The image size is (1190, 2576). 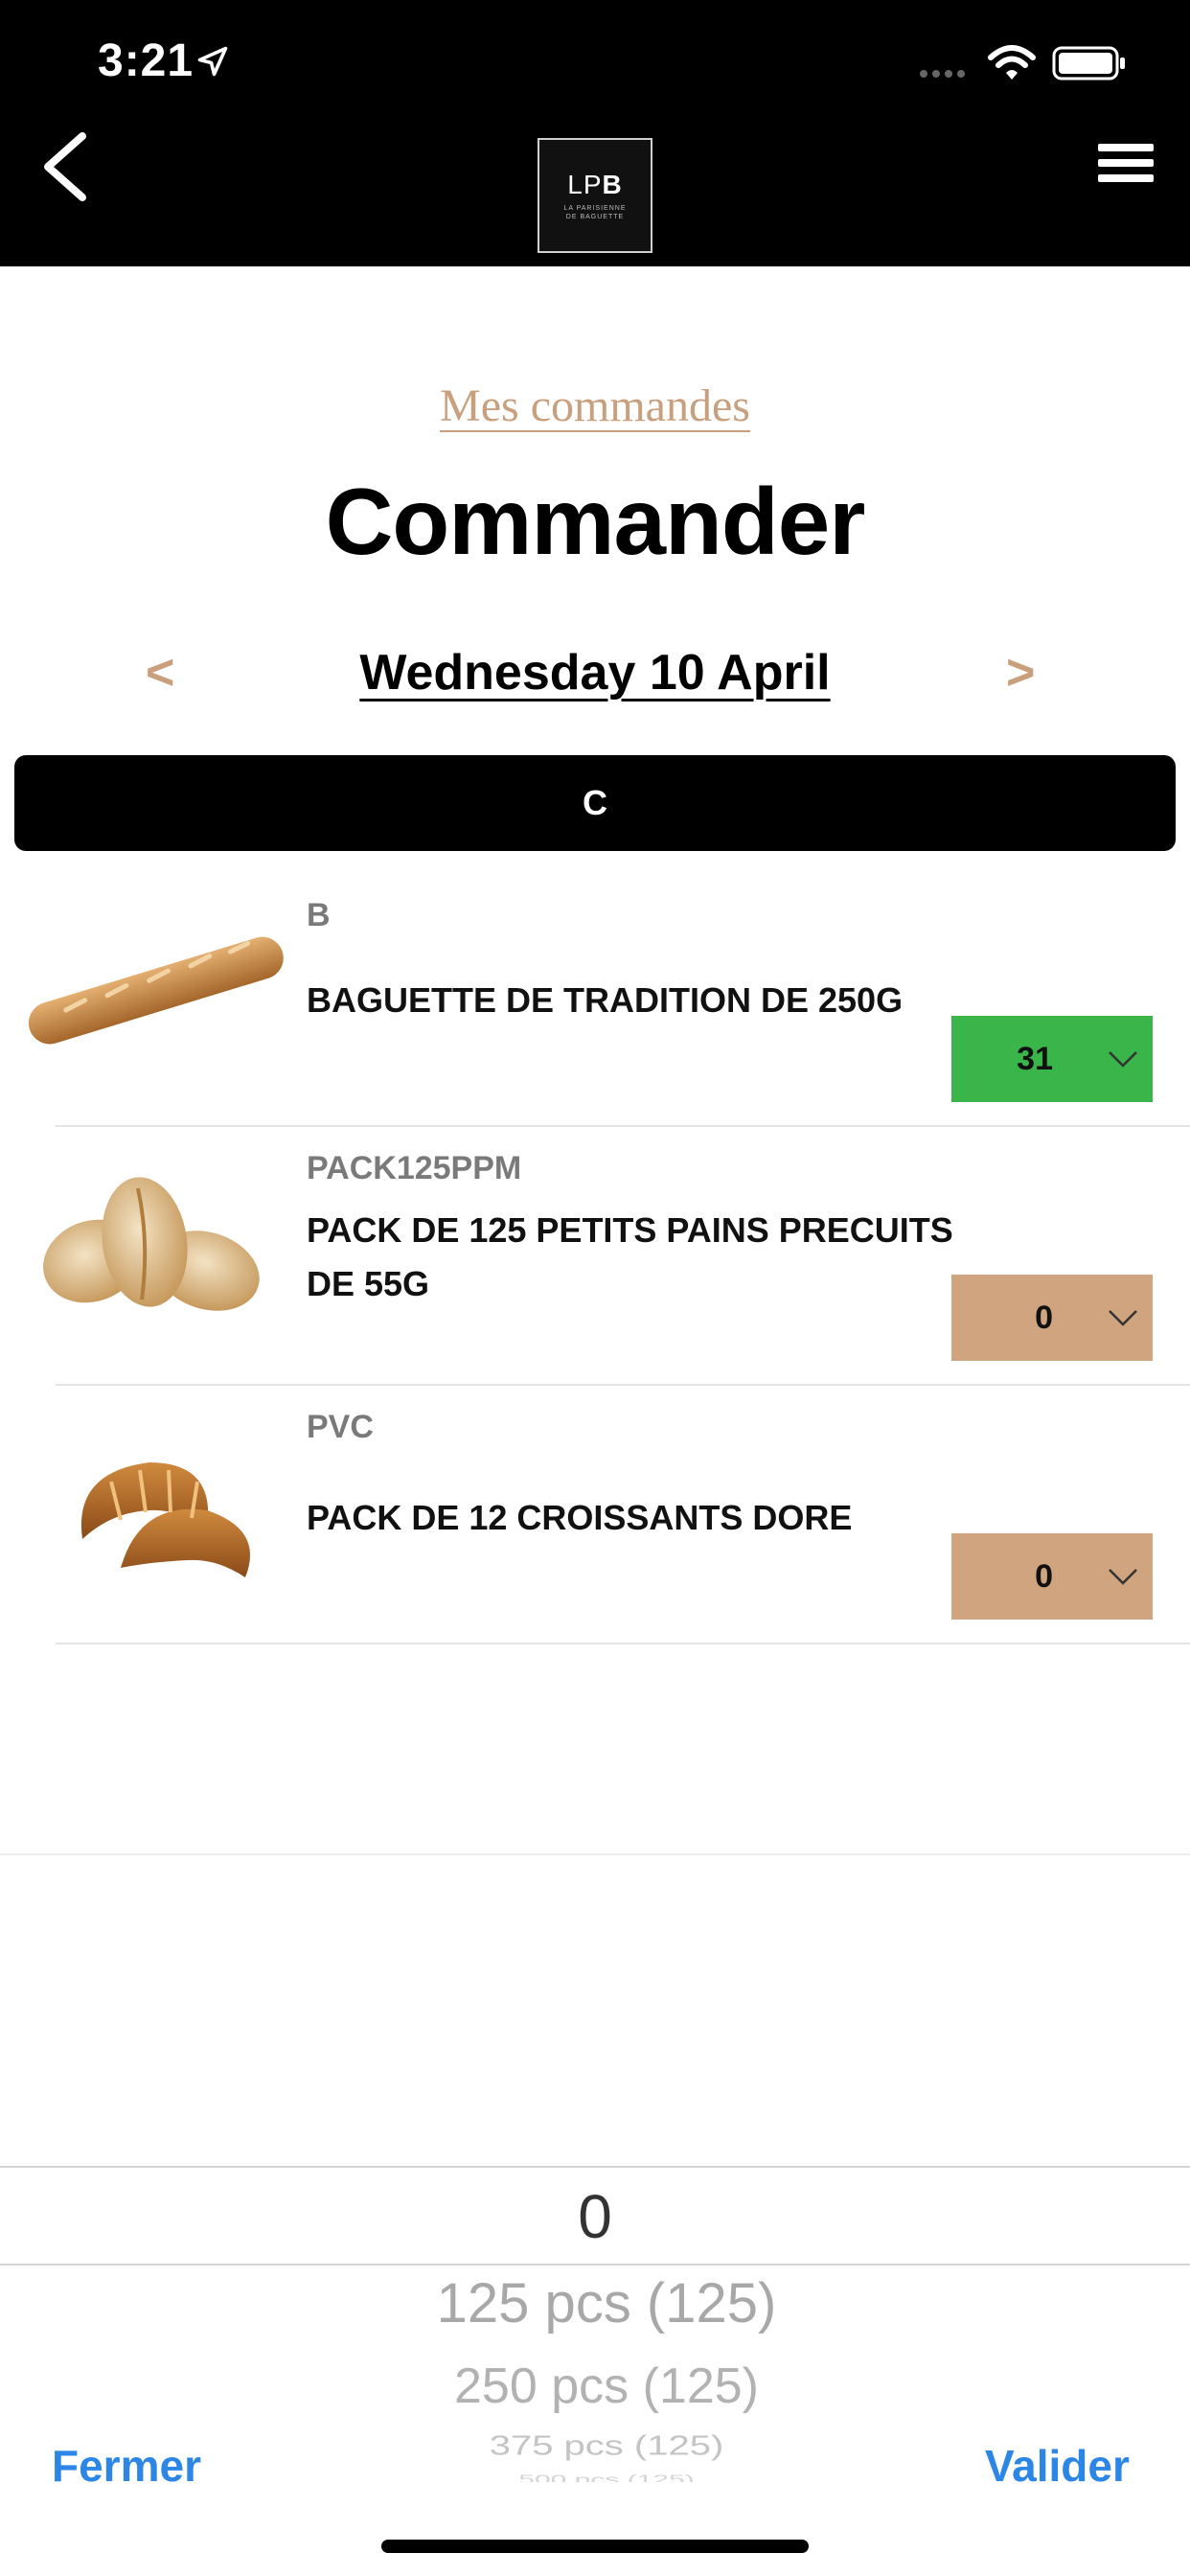 I want to click on my-orders-link: Mes commandes, so click(x=595, y=406).